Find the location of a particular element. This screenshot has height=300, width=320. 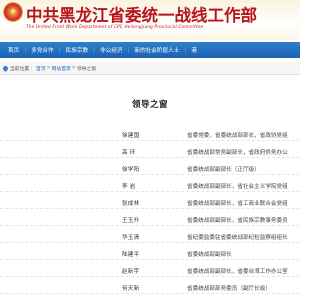

leader-name: 高 环 is located at coordinates (137, 152).